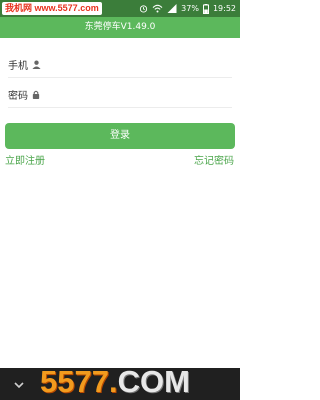 This screenshot has width=320, height=400. I want to click on lock-icon, so click(36, 94).